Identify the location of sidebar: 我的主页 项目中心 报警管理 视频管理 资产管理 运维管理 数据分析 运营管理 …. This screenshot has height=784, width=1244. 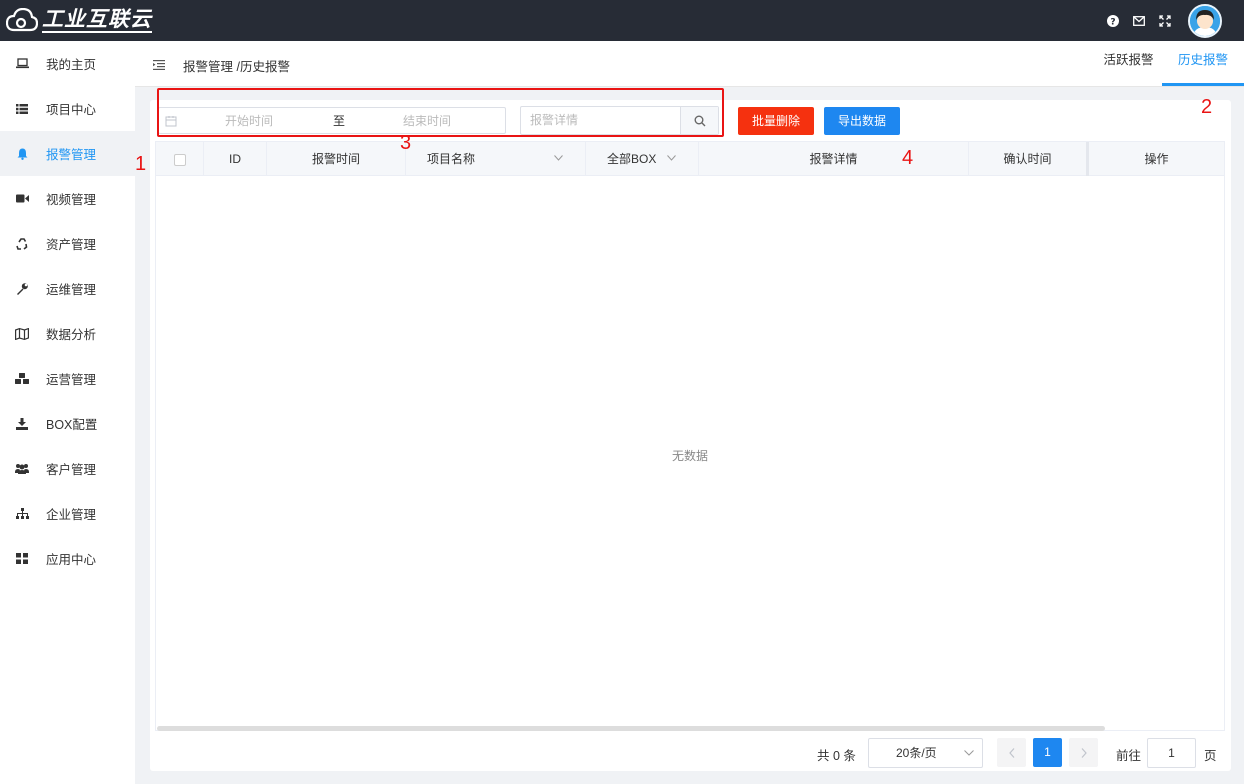
(67, 412).